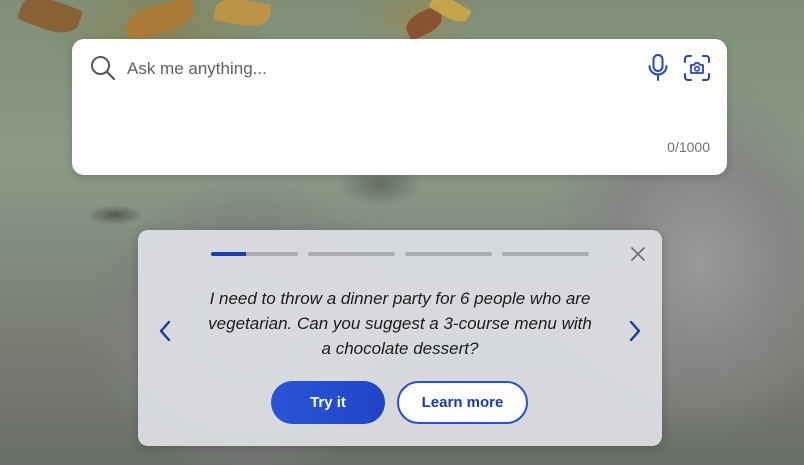 The height and width of the screenshot is (465, 804). I want to click on microphone-icon, so click(658, 68).